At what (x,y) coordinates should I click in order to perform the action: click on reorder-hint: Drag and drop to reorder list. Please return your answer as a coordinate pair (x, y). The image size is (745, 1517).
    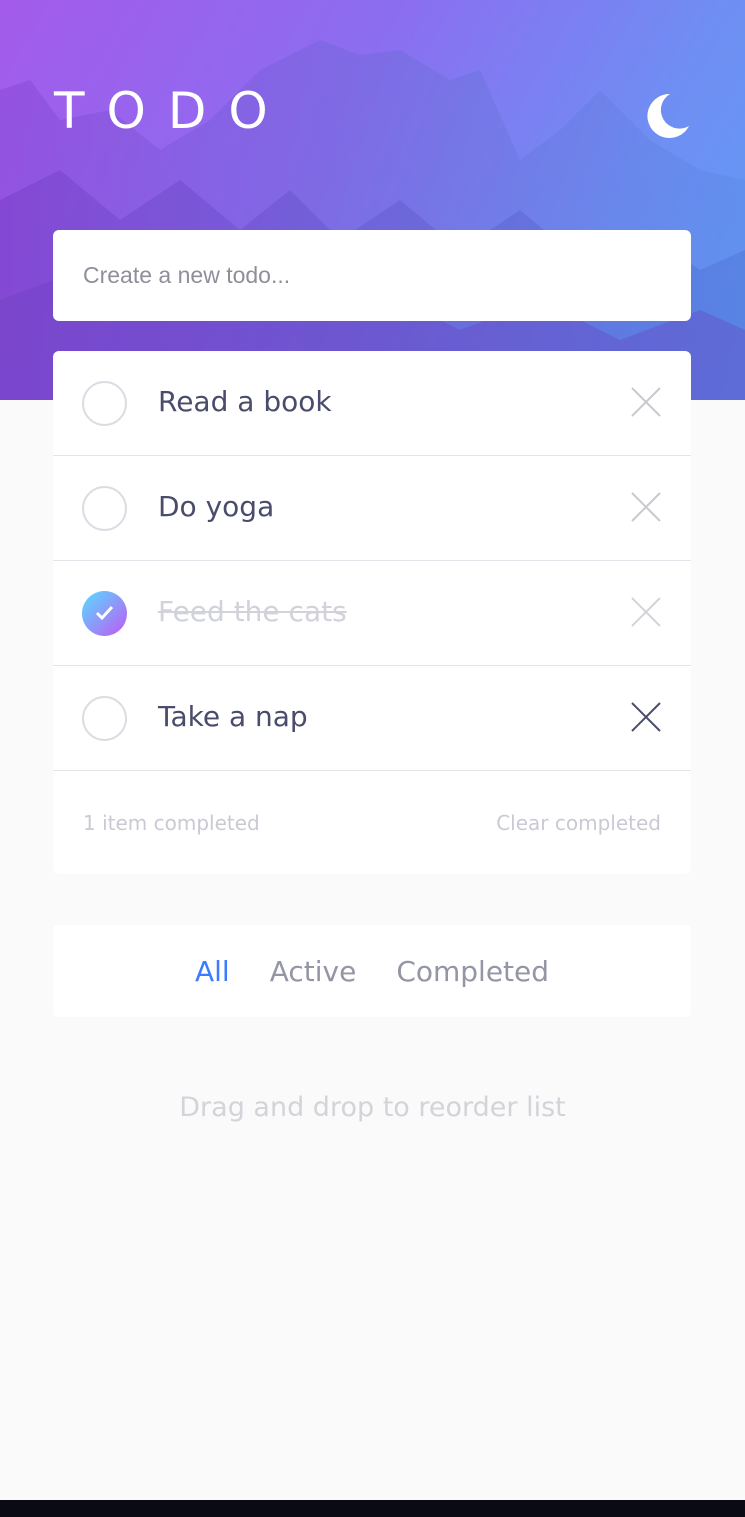
    Looking at the image, I should click on (372, 1107).